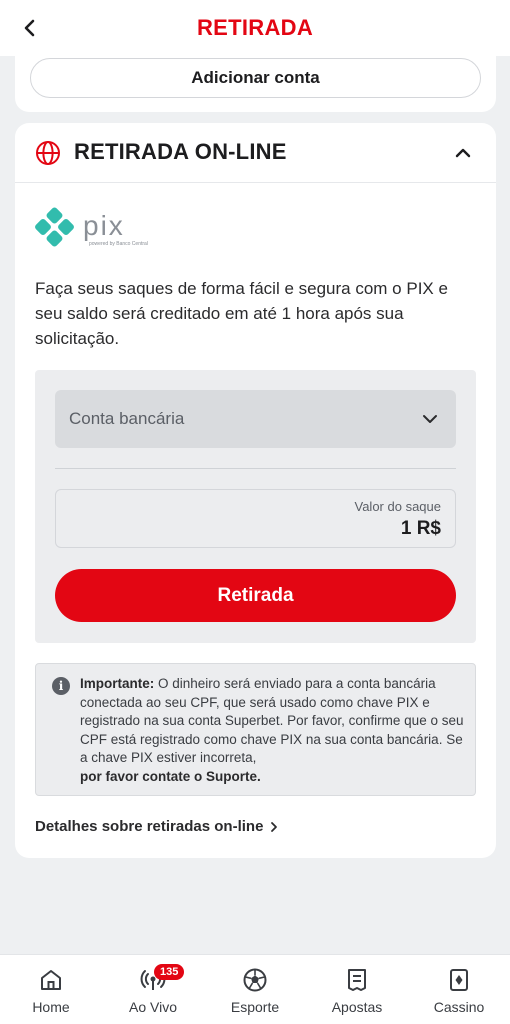 Image resolution: width=510 pixels, height=1024 pixels. What do you see at coordinates (459, 980) in the screenshot?
I see `playing-card-icon` at bounding box center [459, 980].